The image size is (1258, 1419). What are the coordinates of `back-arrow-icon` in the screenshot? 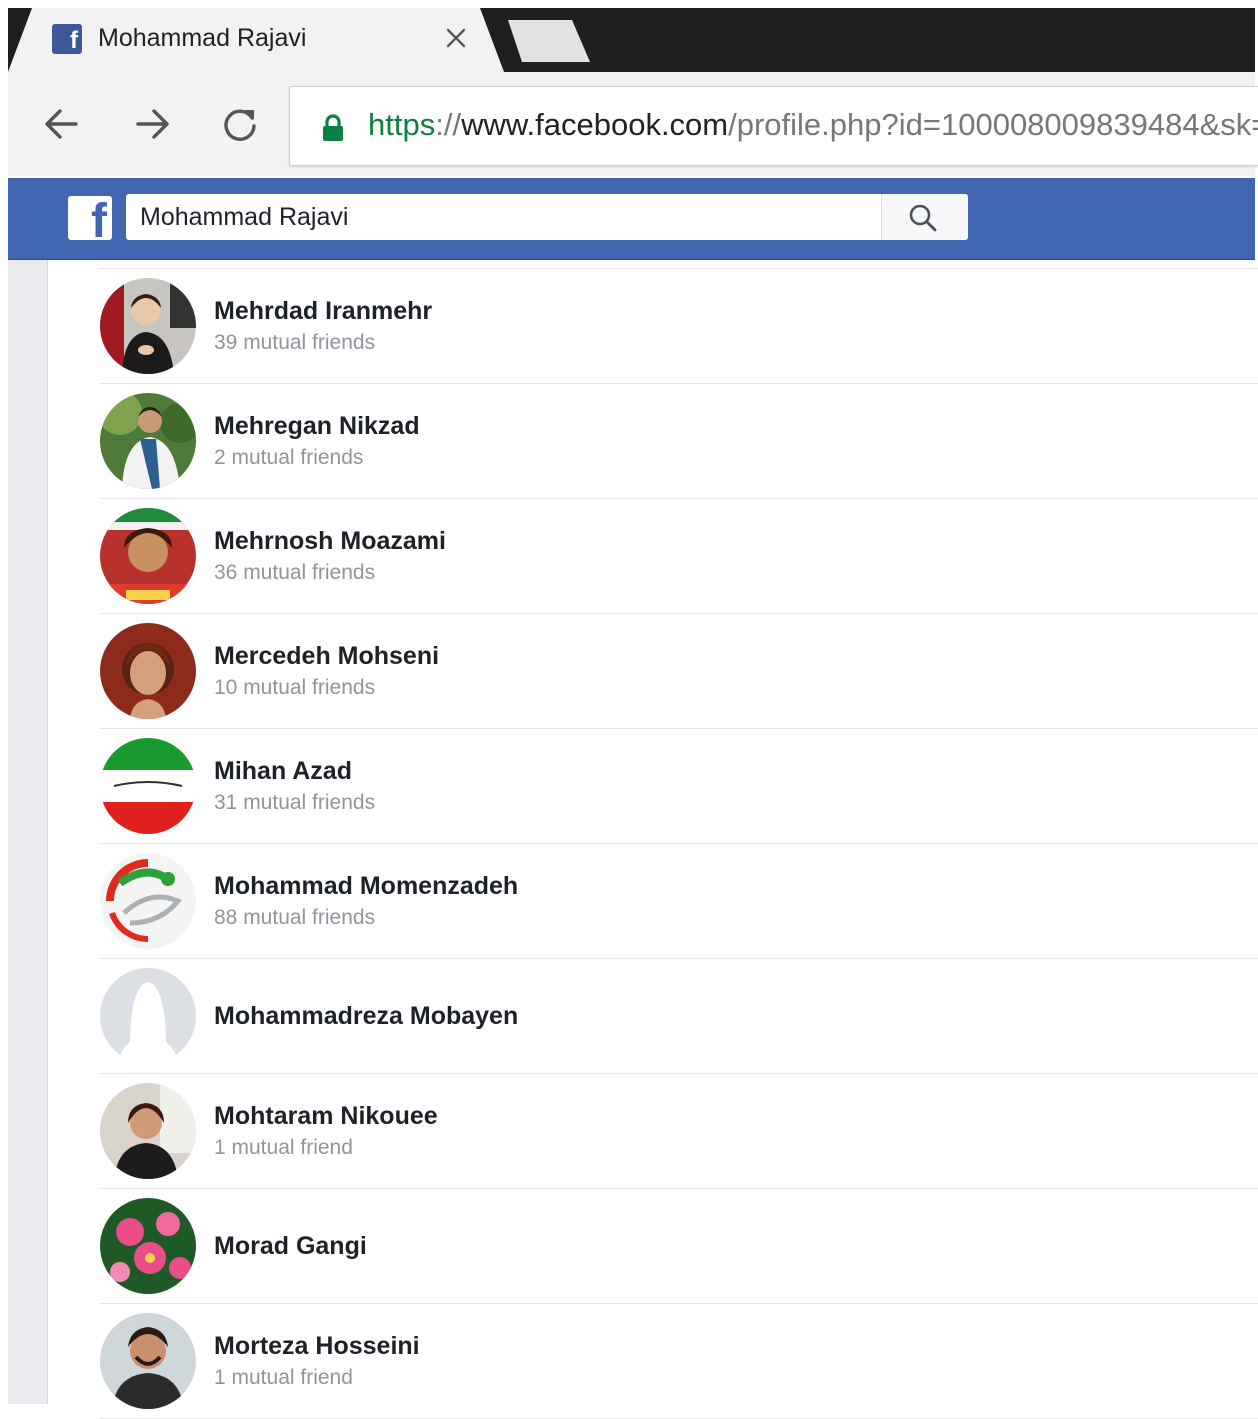 It's located at (62, 124).